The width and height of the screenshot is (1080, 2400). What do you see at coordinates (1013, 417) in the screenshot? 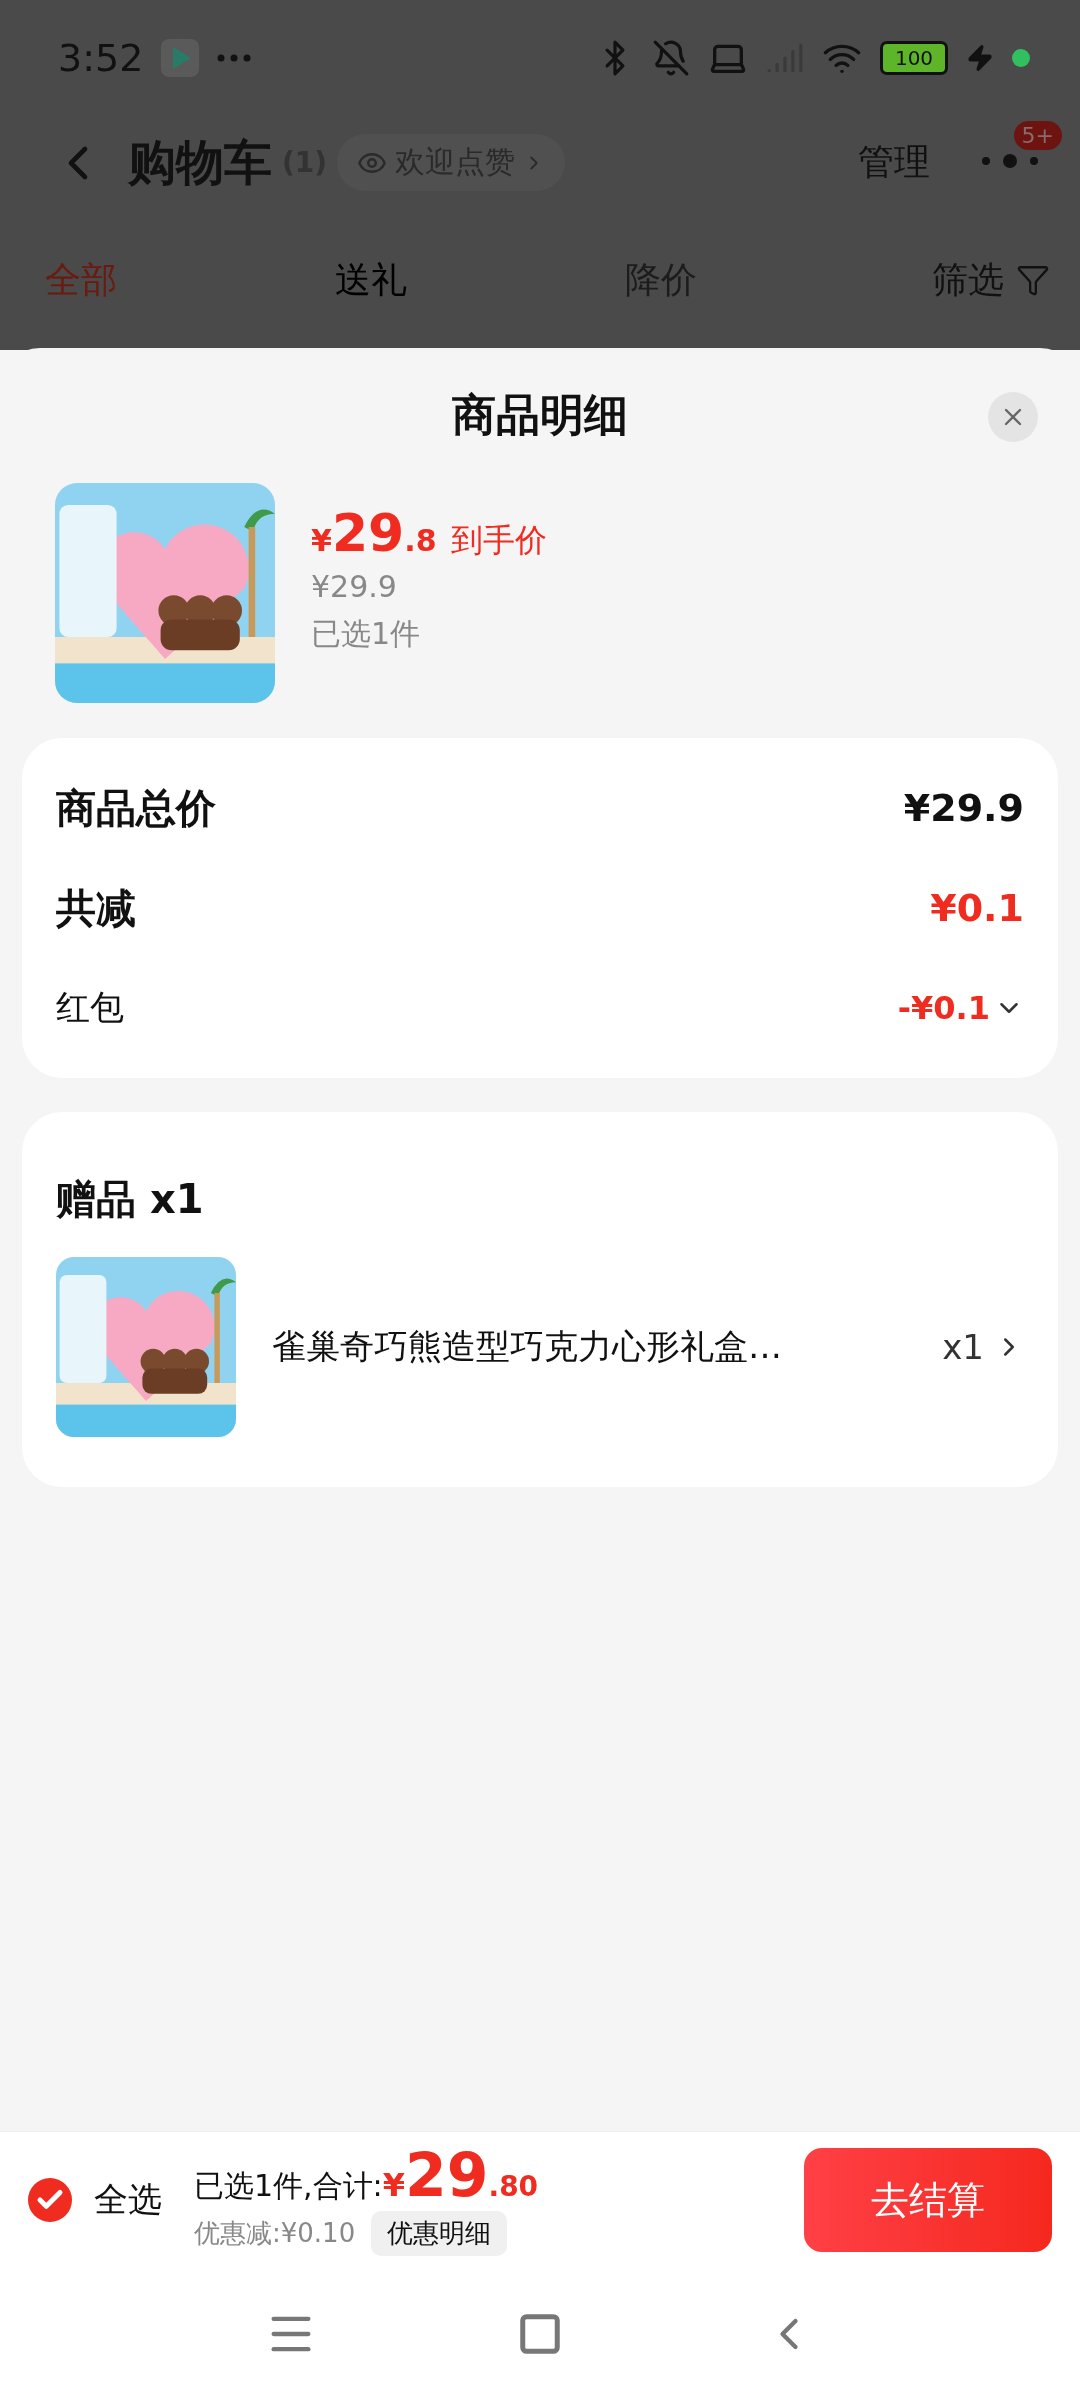
I see `close-button` at bounding box center [1013, 417].